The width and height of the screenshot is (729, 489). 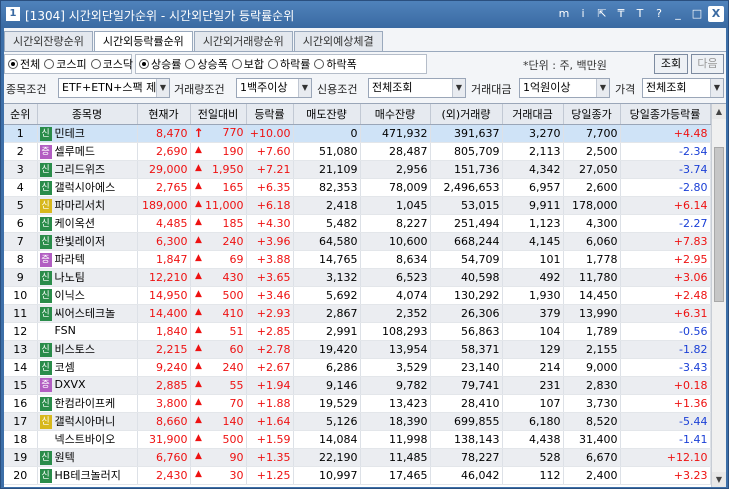 What do you see at coordinates (327, 114) in the screenshot?
I see `column-header: 매도잔량` at bounding box center [327, 114].